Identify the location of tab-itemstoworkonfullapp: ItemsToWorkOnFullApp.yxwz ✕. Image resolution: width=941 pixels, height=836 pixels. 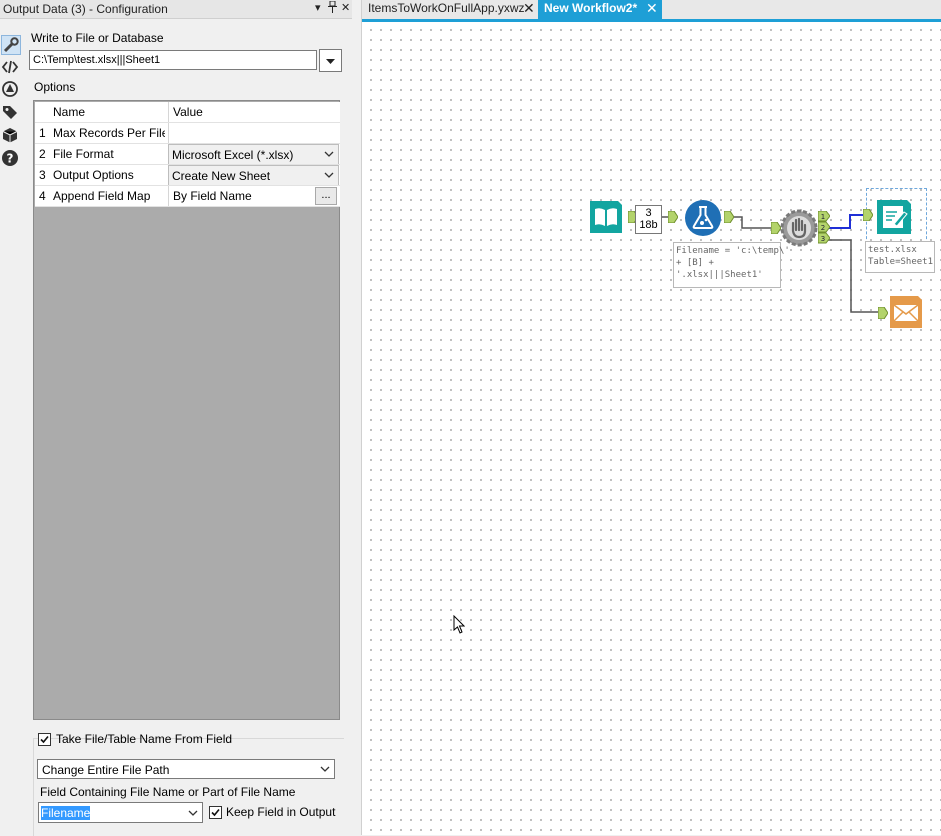
(450, 9).